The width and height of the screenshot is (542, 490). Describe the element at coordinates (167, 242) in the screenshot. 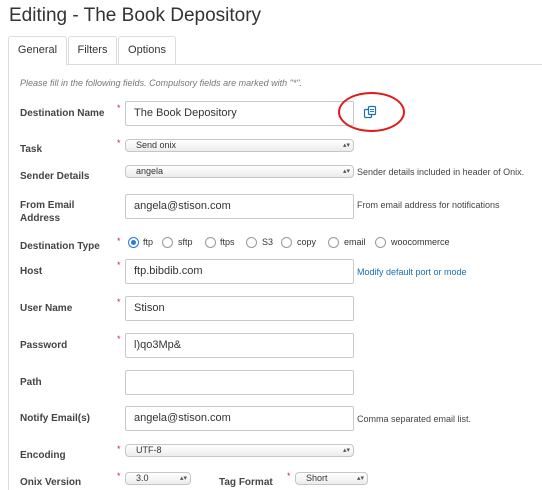

I see `radio-sftp` at that location.